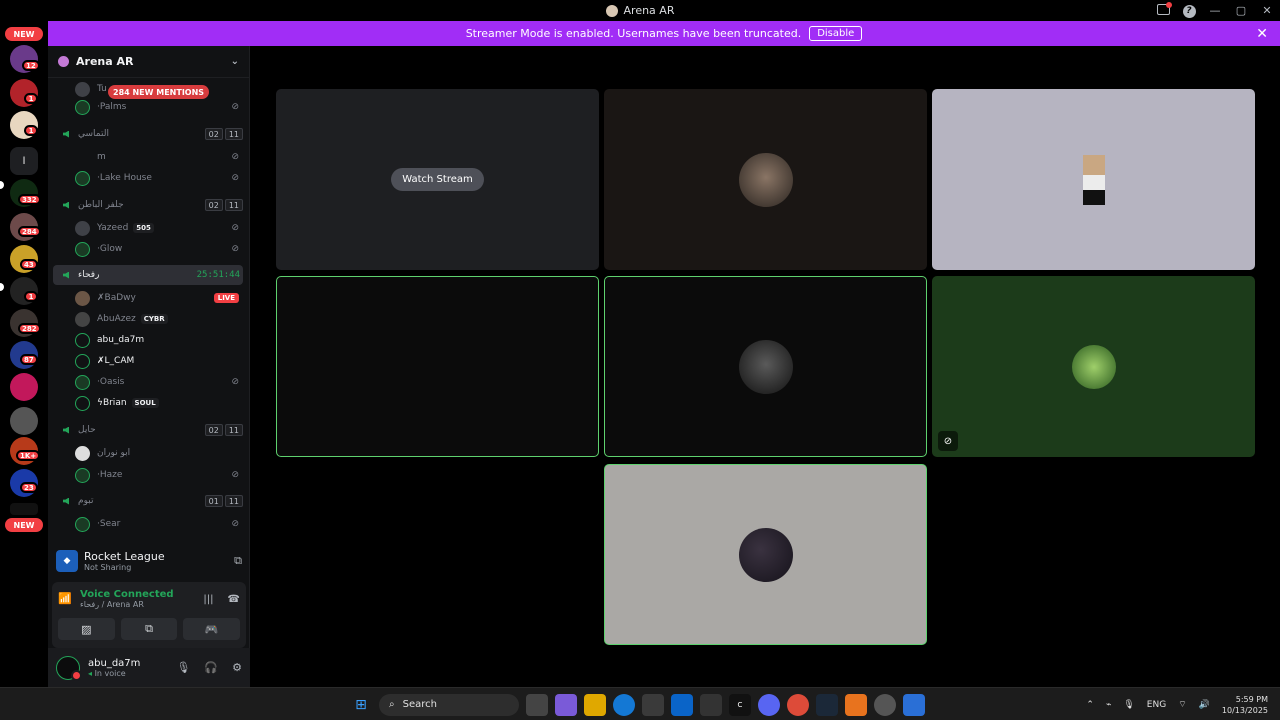  Describe the element at coordinates (238, 561) in the screenshot. I see `share-screen-icon: ⧉` at that location.